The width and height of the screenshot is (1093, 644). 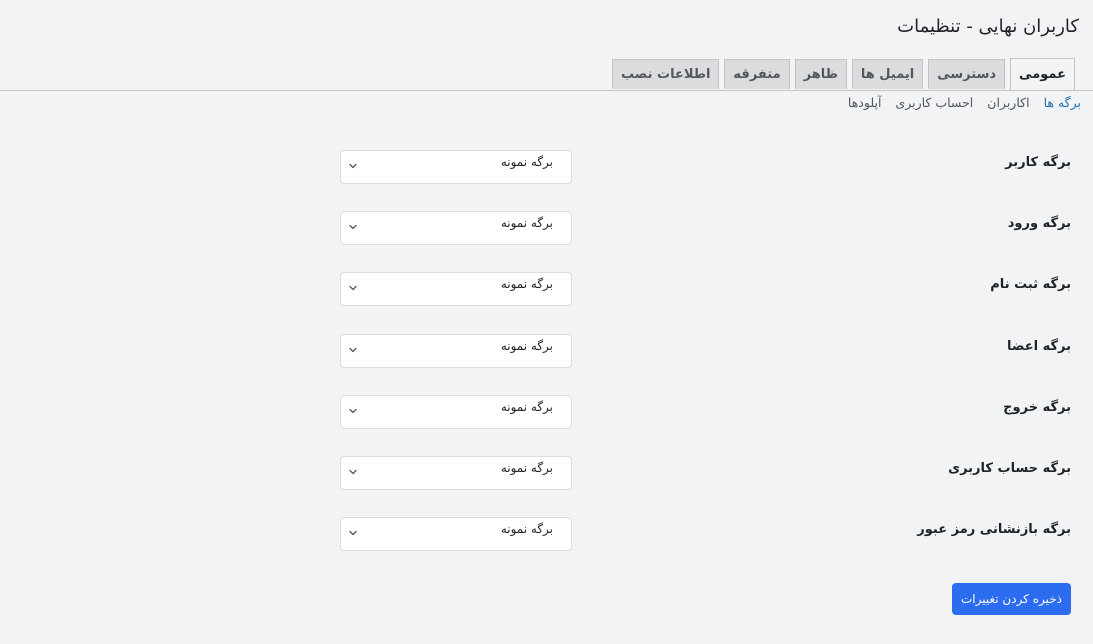 I want to click on tabs-divider, so click(x=546, y=90).